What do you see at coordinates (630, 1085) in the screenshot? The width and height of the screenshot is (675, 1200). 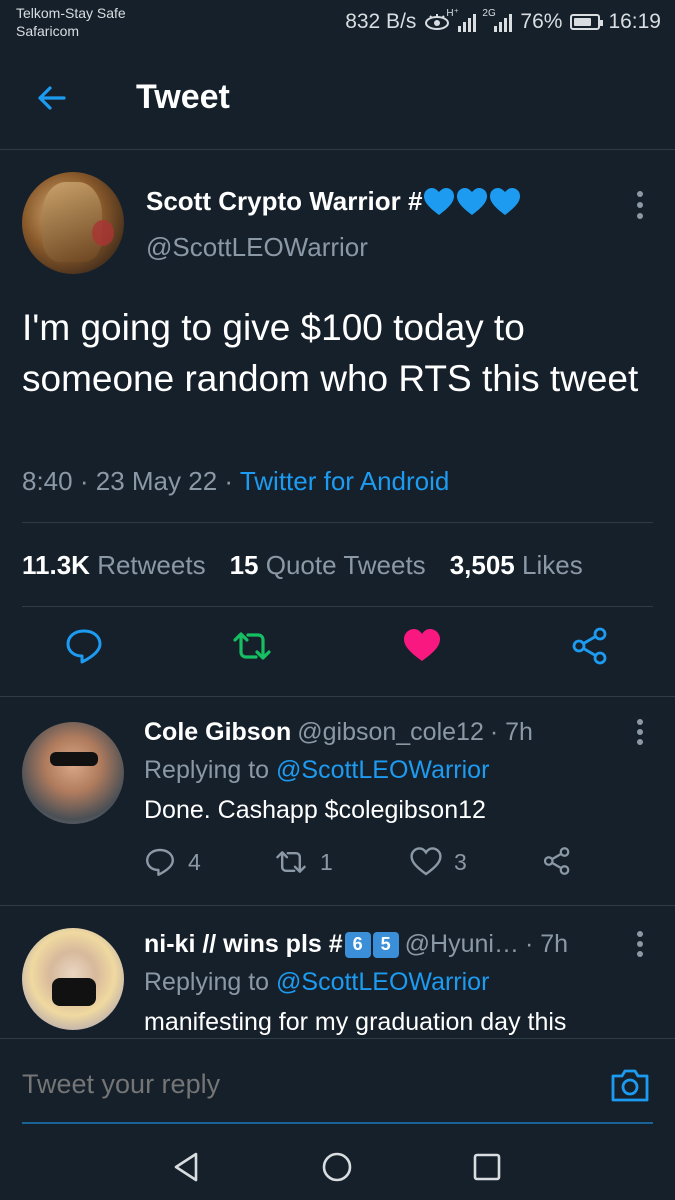 I see `camera-icon` at bounding box center [630, 1085].